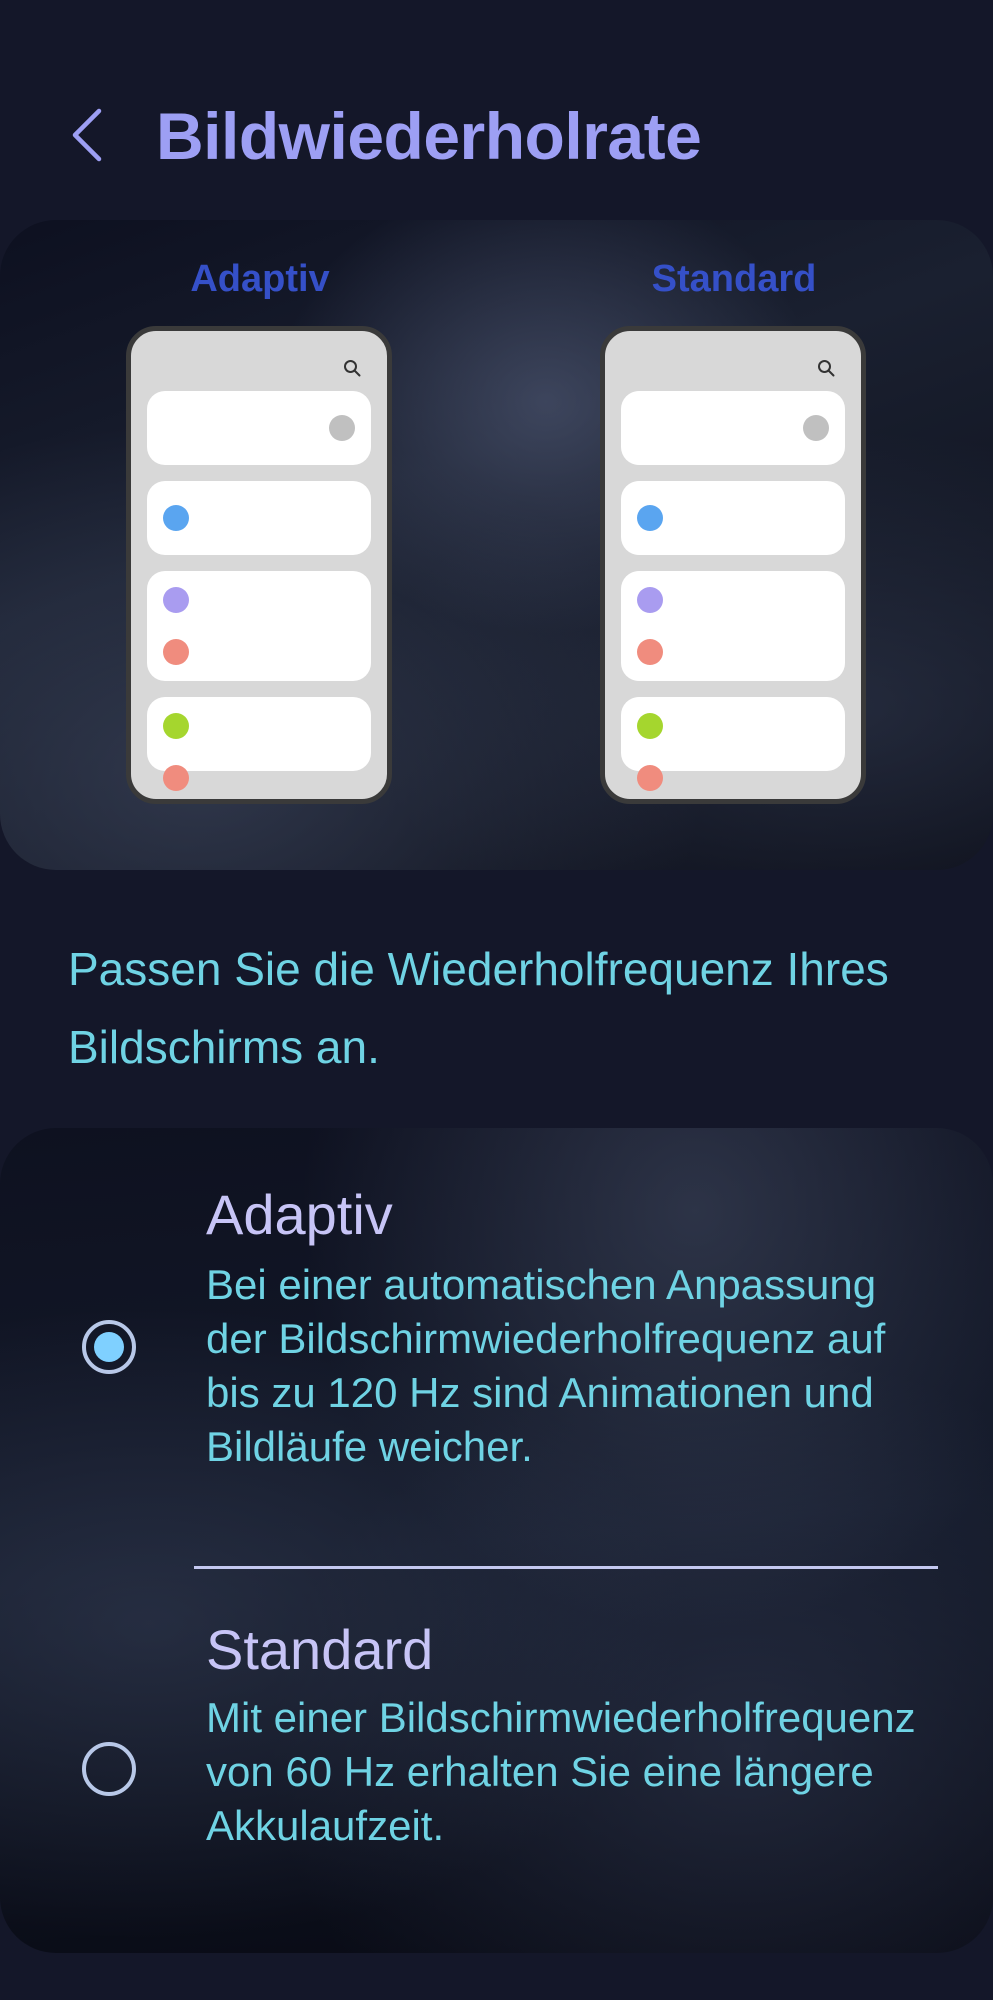 The height and width of the screenshot is (2000, 993). I want to click on option-title: Adaptiv, so click(299, 1214).